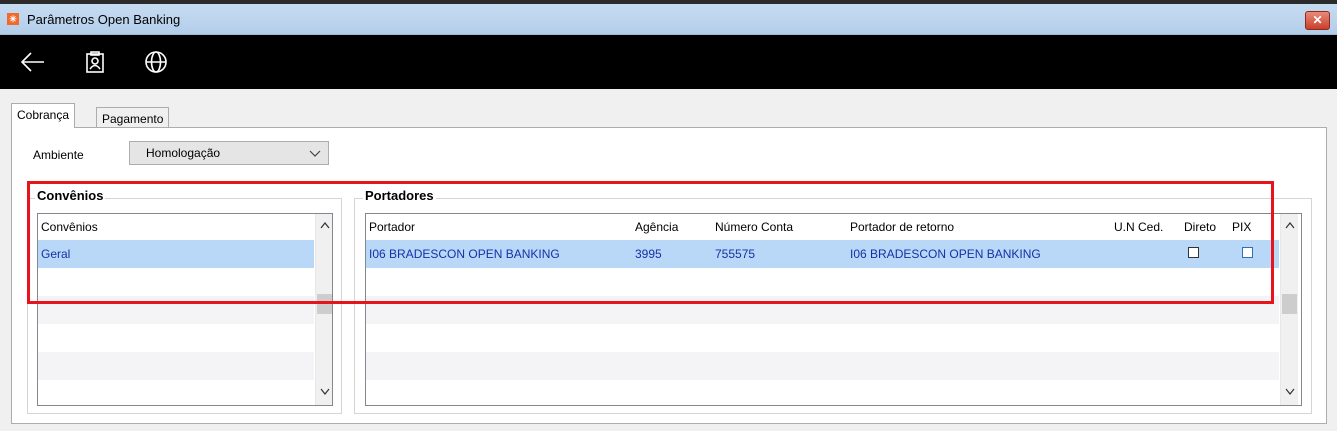  Describe the element at coordinates (735, 254) in the screenshot. I see `numero-conta-cell: 755575` at that location.